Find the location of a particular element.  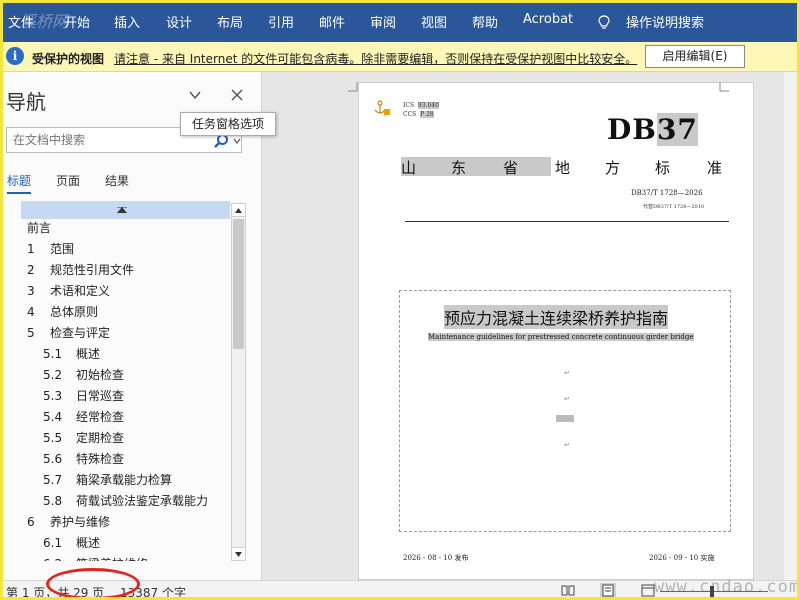

province-char: 省 is located at coordinates (511, 168).